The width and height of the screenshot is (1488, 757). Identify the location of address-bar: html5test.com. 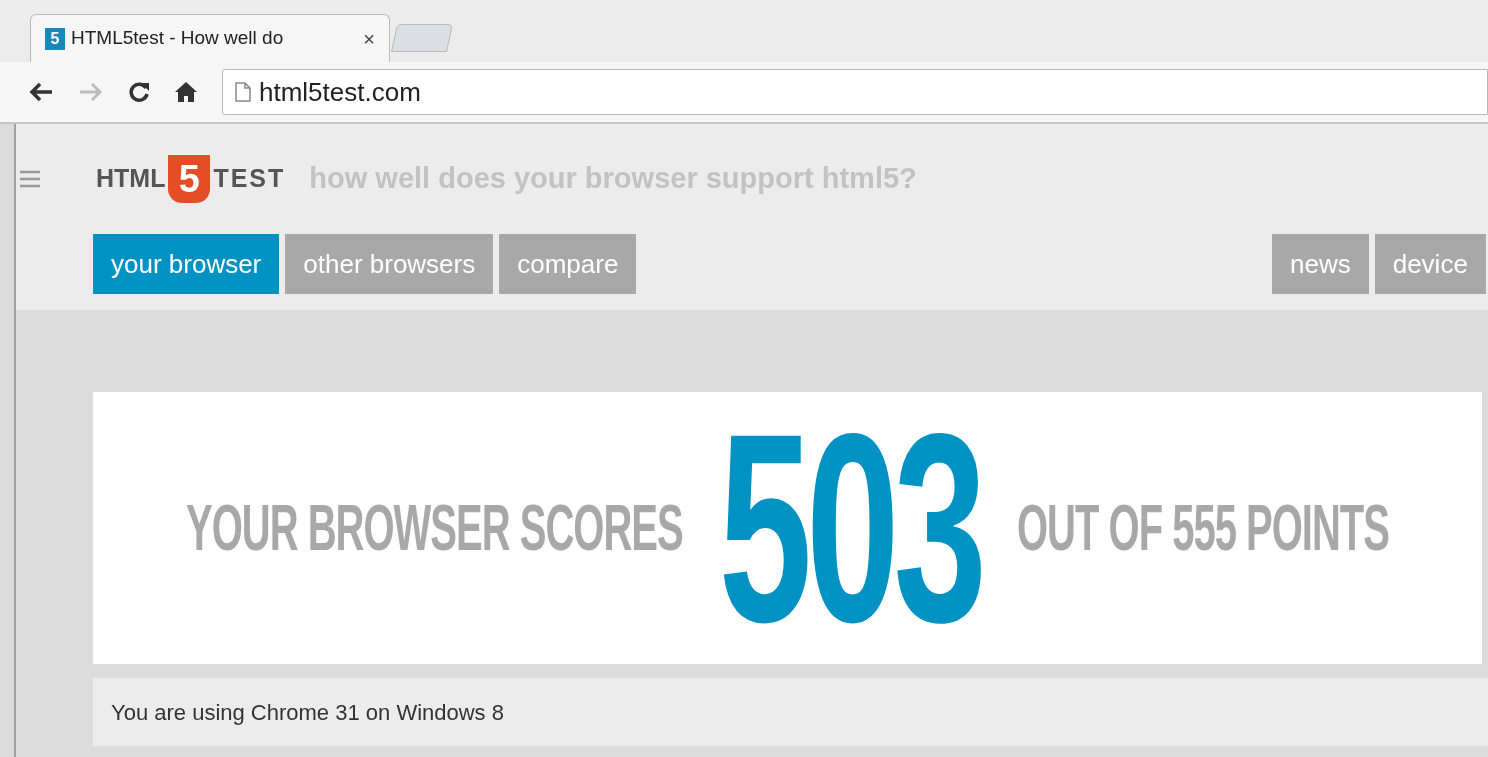
(855, 92).